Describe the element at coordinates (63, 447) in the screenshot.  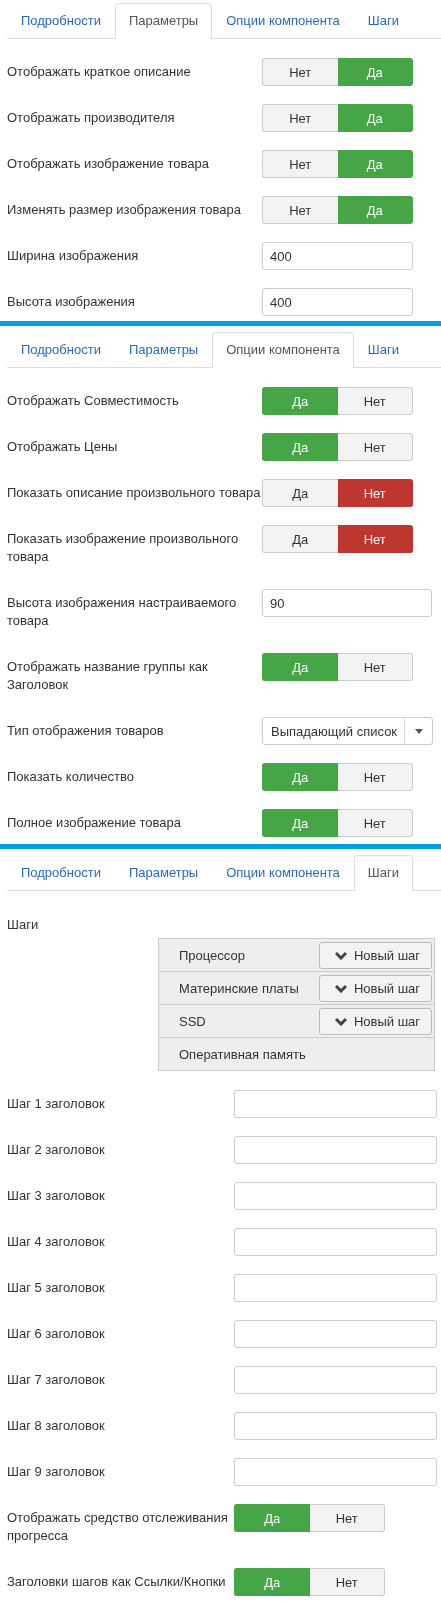
I see `field-label: Отображать Цены` at that location.